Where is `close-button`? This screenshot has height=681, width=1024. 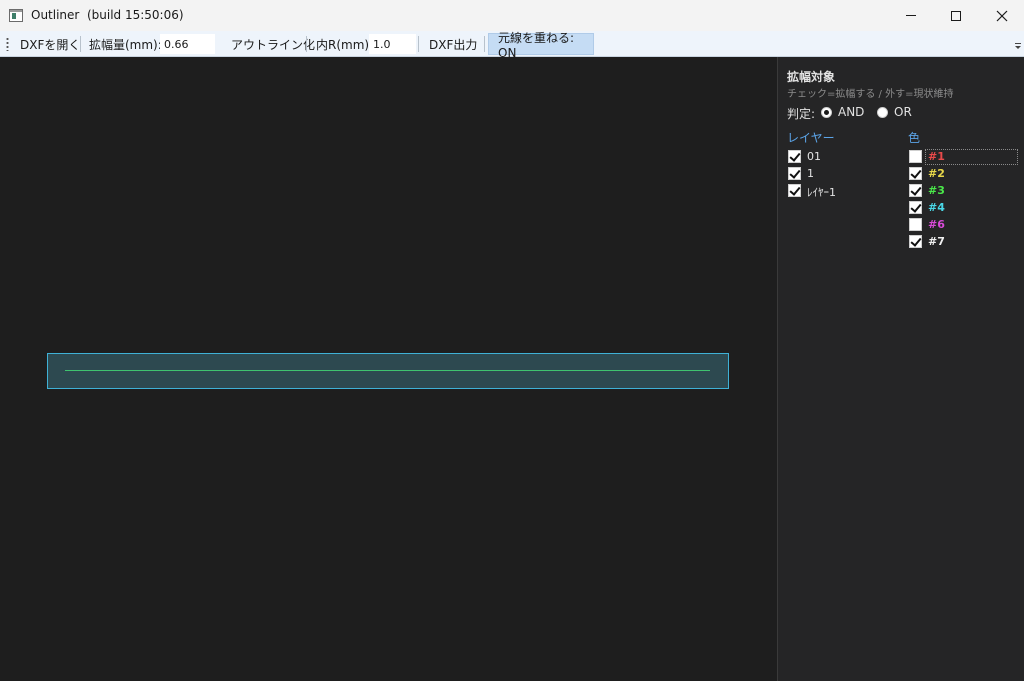
close-button is located at coordinates (1001, 15).